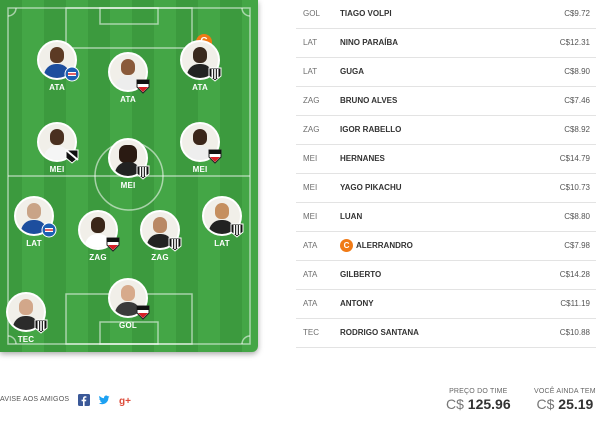 The width and height of the screenshot is (600, 424). Describe the element at coordinates (311, 100) in the screenshot. I see `row-position: ZAG` at that location.